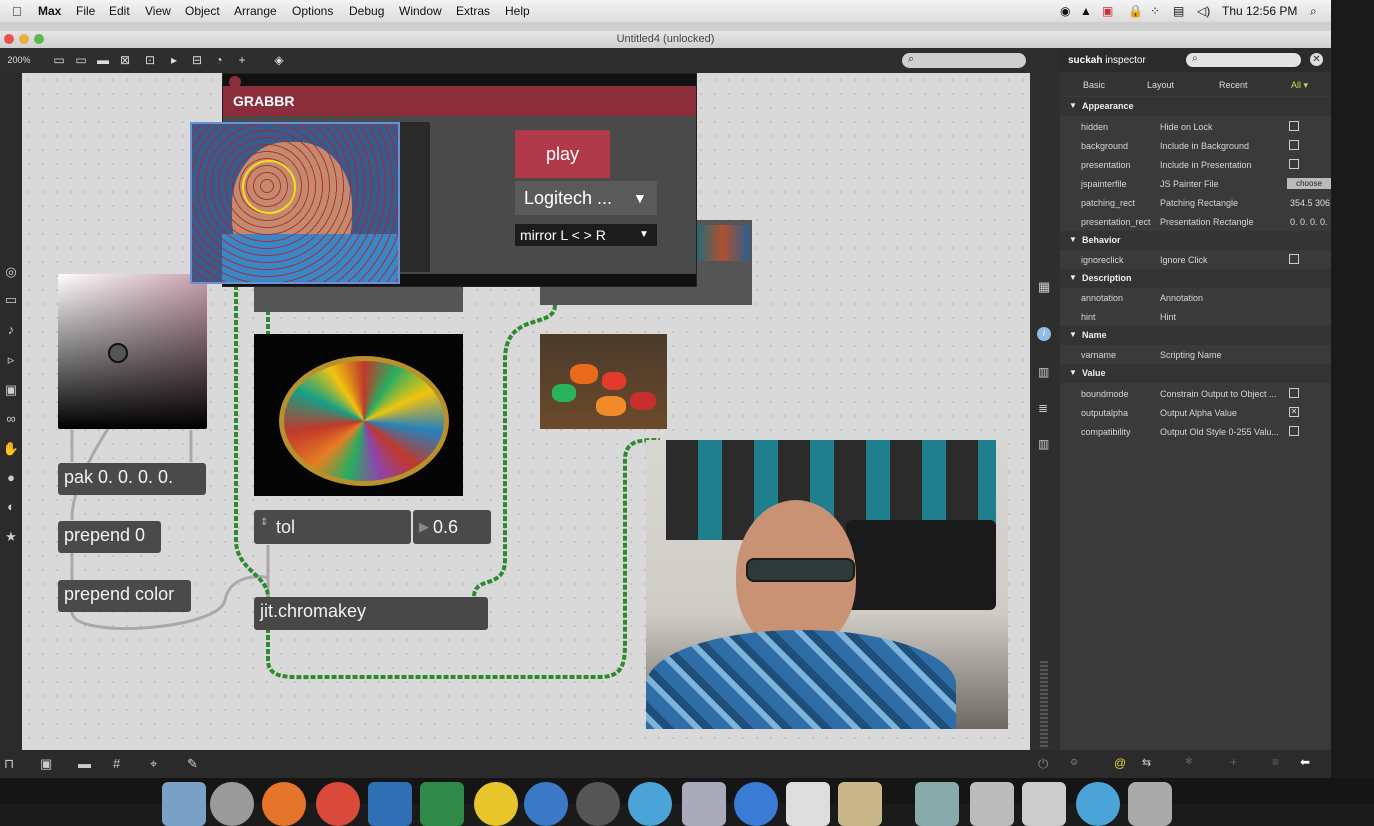 The width and height of the screenshot is (1374, 826). What do you see at coordinates (442, 804) in the screenshot?
I see `dock-excel-icon` at bounding box center [442, 804].